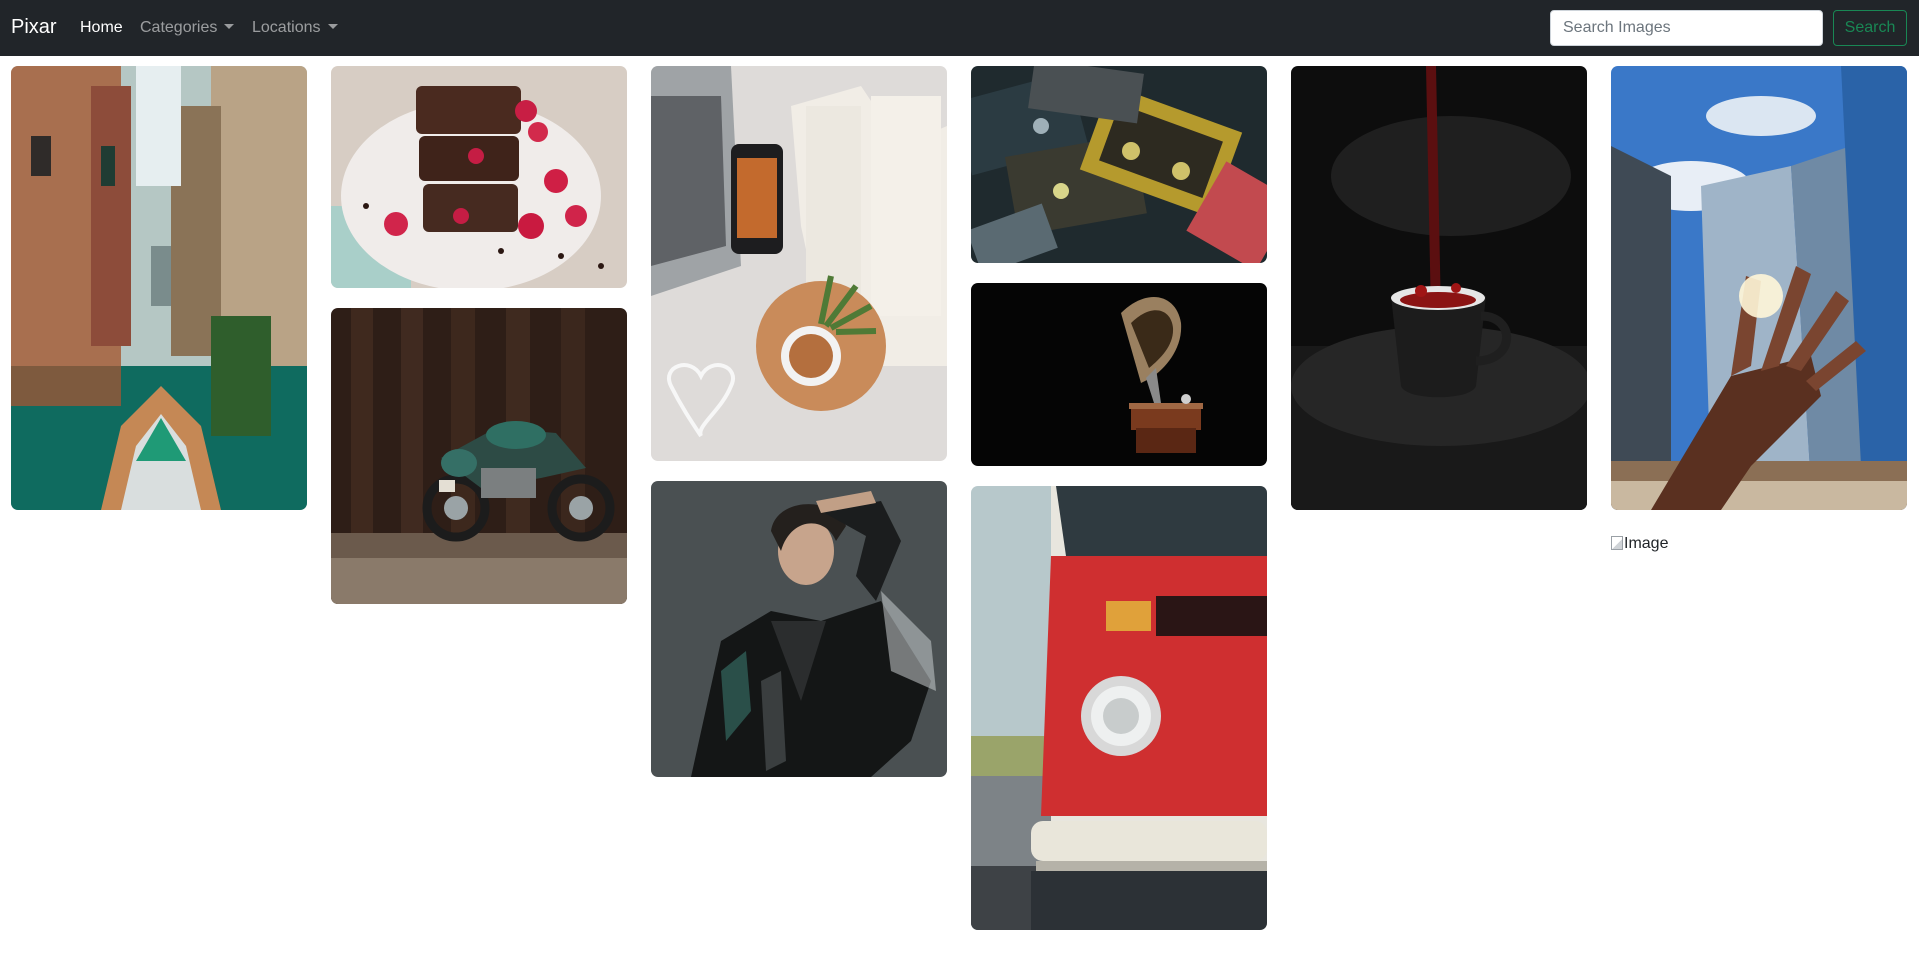 This screenshot has height=953, width=1919. Describe the element at coordinates (1870, 28) in the screenshot. I see `search-button: Search` at that location.